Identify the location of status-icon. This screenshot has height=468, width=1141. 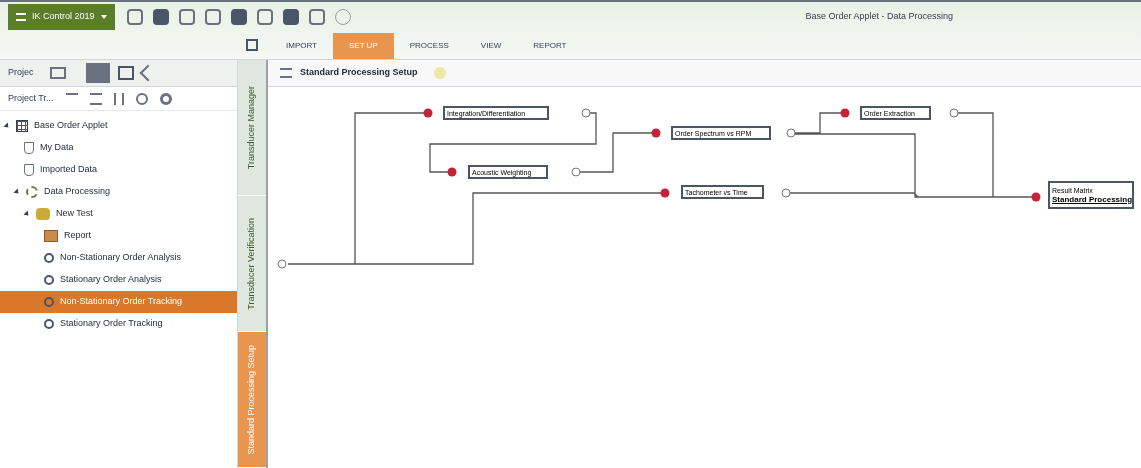
(439, 73).